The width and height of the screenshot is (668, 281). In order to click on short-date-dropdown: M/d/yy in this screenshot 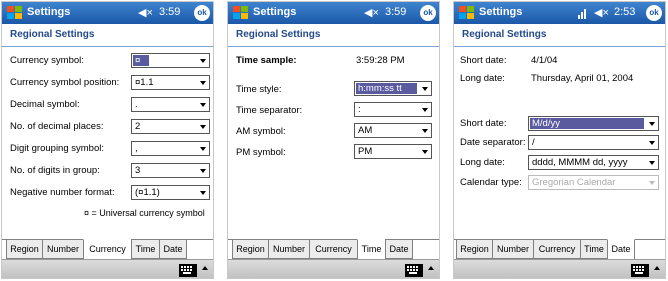, I will do `click(593, 123)`.